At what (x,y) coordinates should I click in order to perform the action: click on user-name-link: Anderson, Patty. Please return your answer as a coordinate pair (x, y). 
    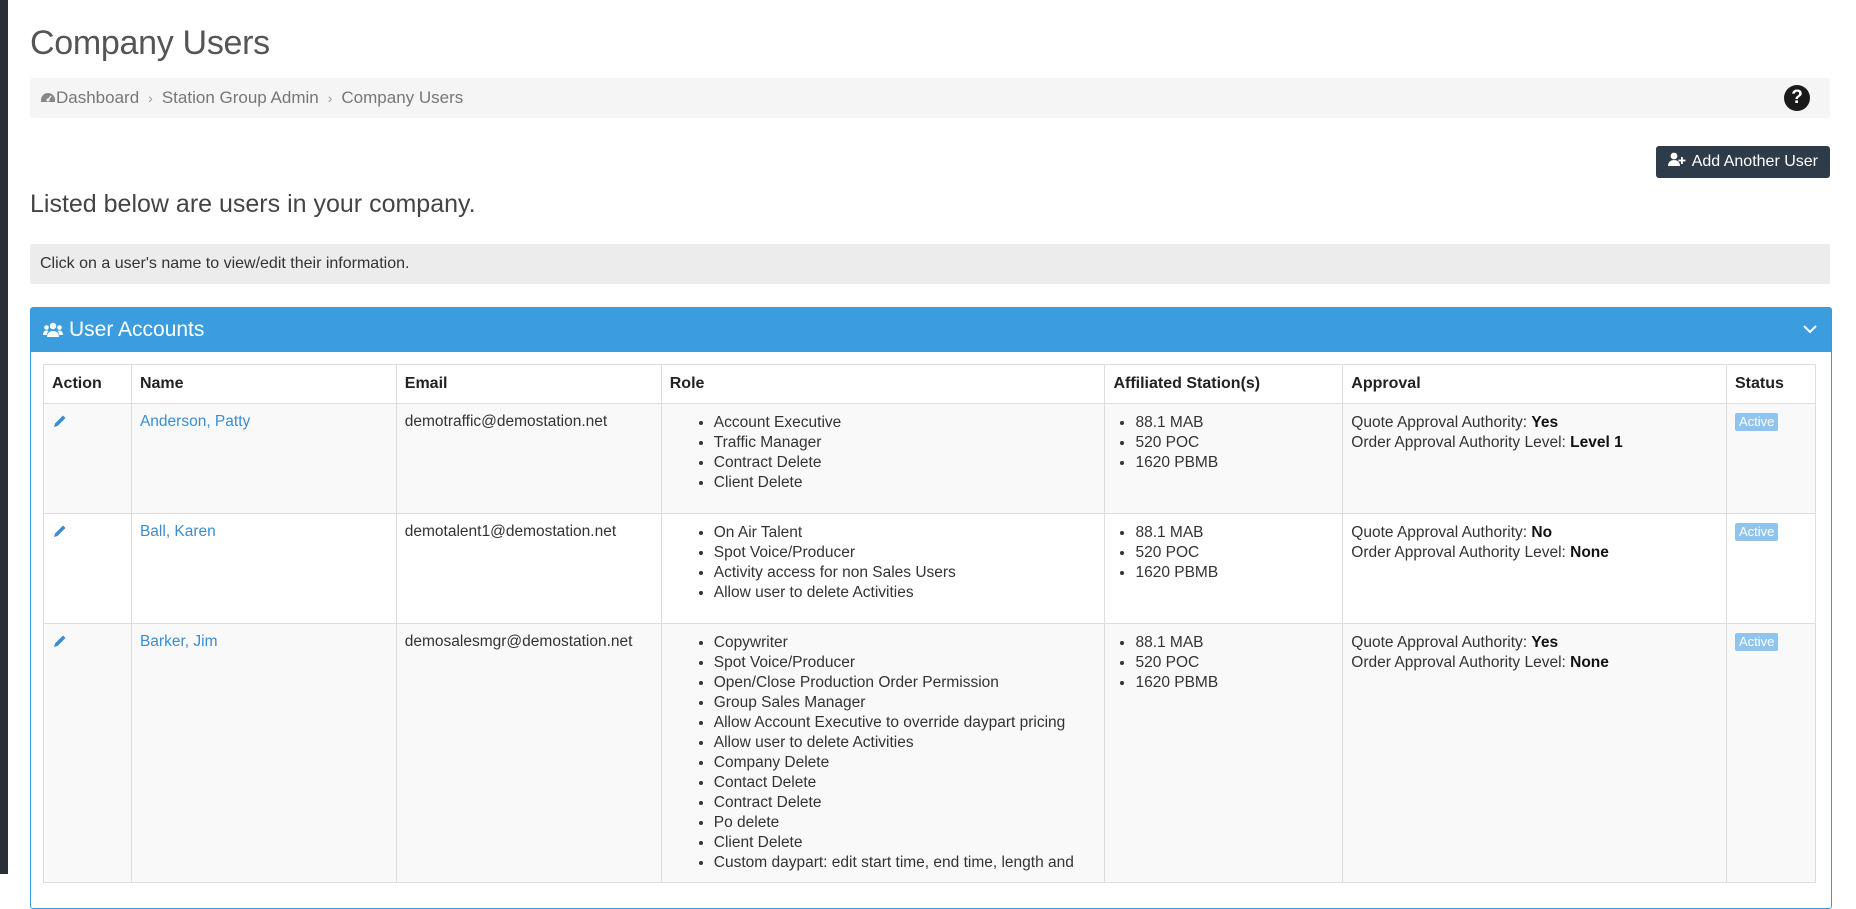
    Looking at the image, I should click on (195, 421).